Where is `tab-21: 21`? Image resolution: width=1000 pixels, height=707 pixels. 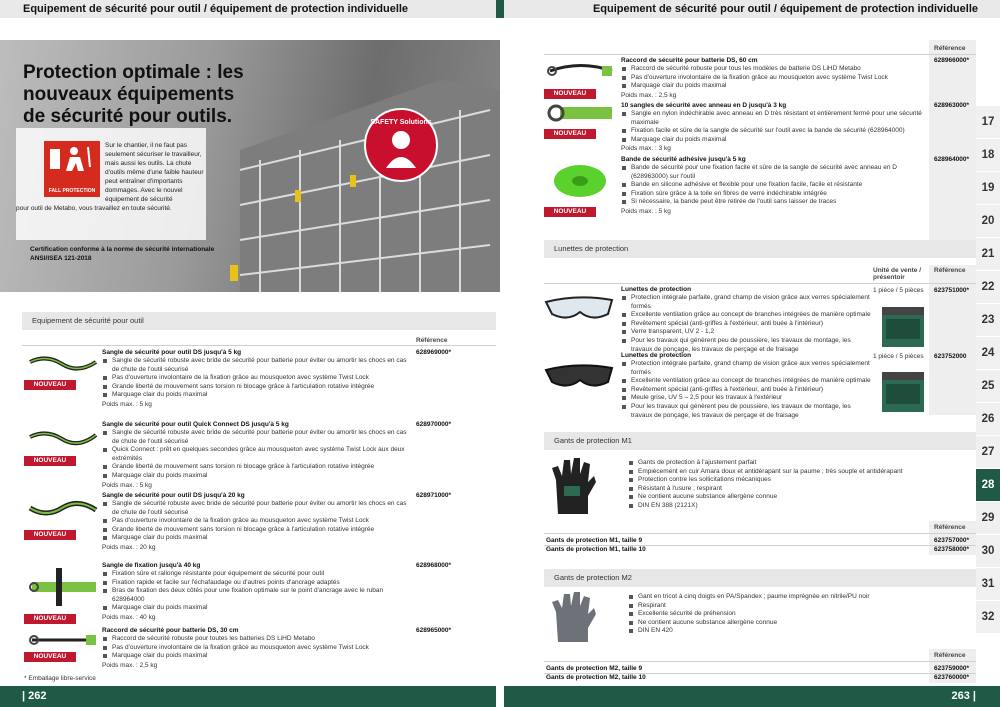 tab-21: 21 is located at coordinates (988, 254).